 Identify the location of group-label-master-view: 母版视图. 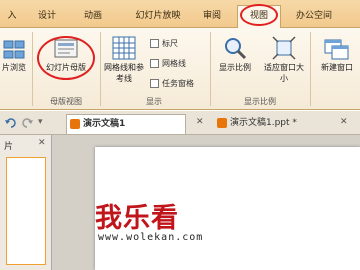
(66, 101).